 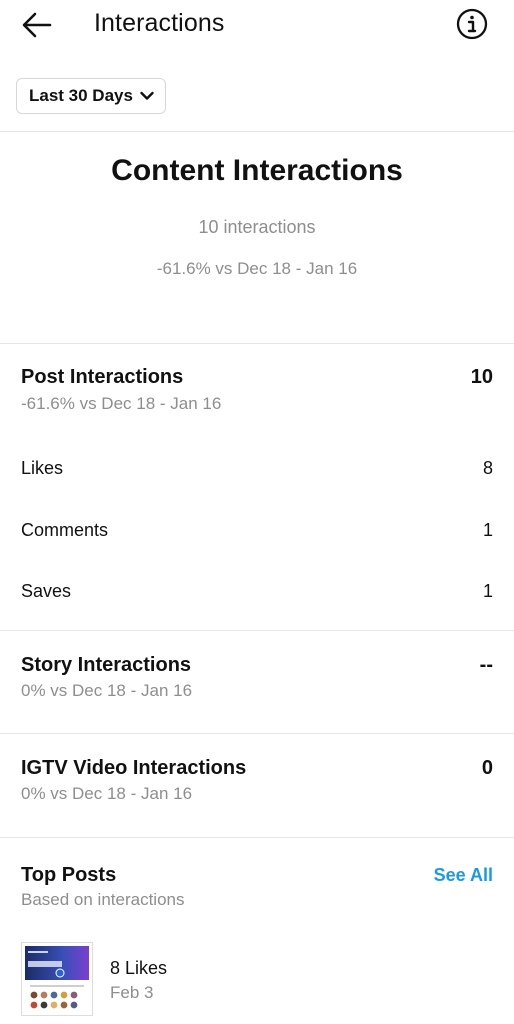 I want to click on igtv-interactions-value: 0, so click(x=487, y=768).